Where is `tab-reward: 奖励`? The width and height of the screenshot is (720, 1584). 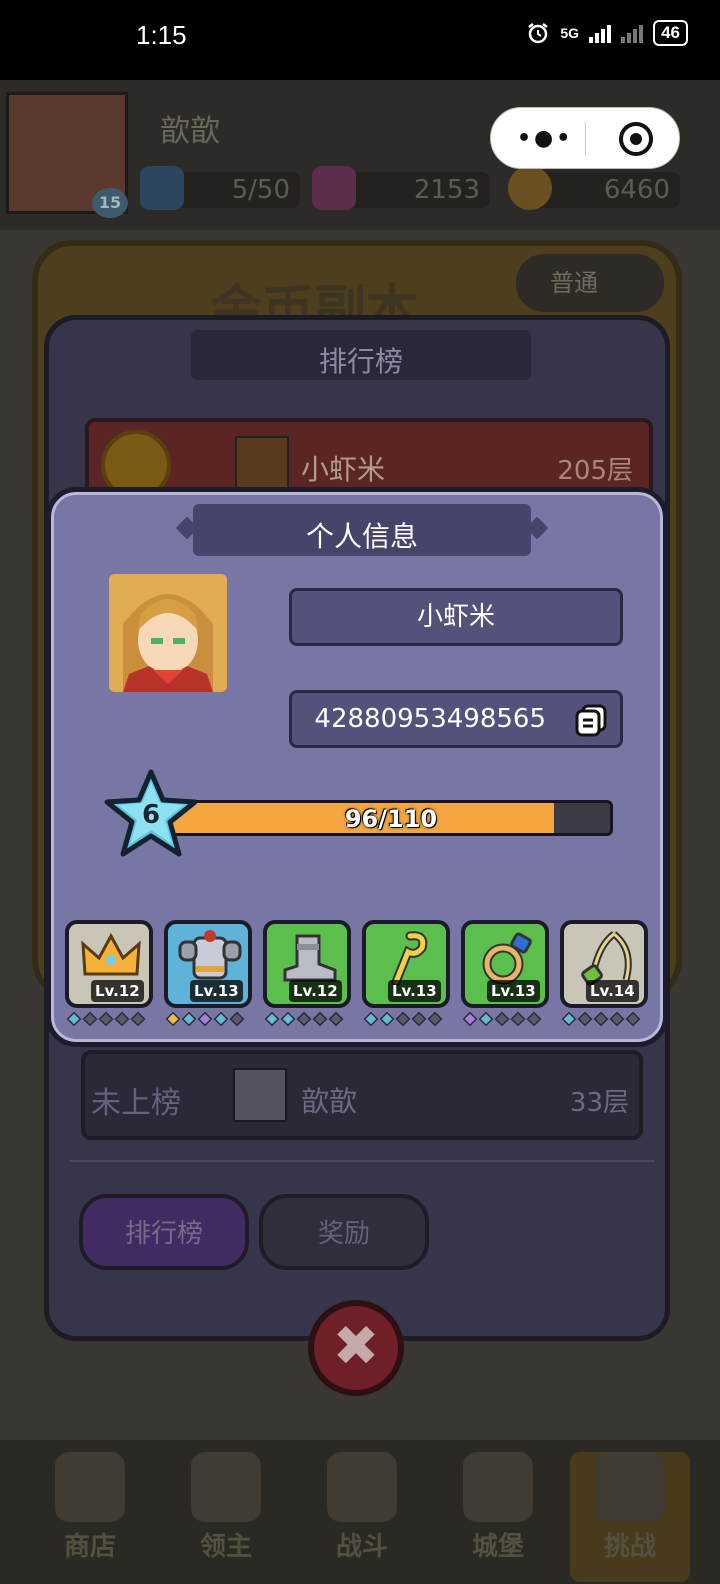 tab-reward: 奖励 is located at coordinates (344, 1232).